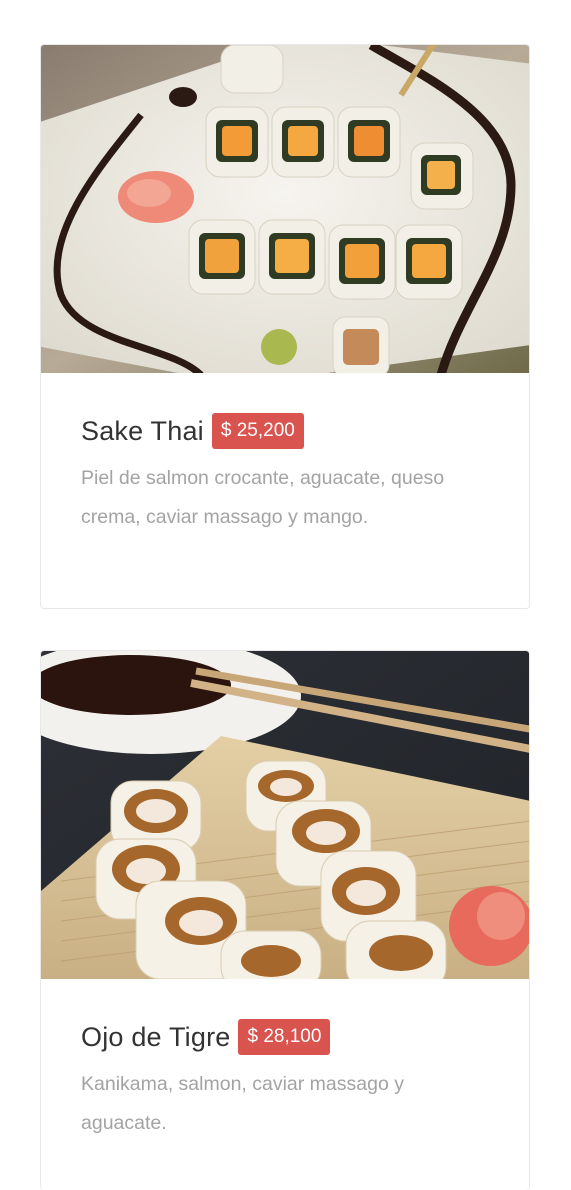  Describe the element at coordinates (156, 1036) in the screenshot. I see `item-name: Ojo de Tigre` at that location.